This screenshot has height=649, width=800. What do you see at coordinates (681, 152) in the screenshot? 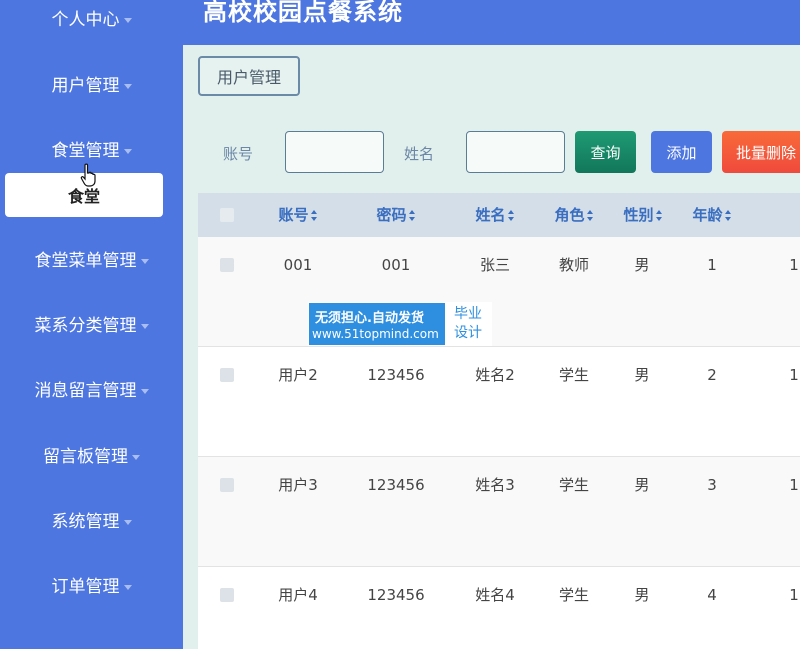
I see `add-button: 添加` at bounding box center [681, 152].